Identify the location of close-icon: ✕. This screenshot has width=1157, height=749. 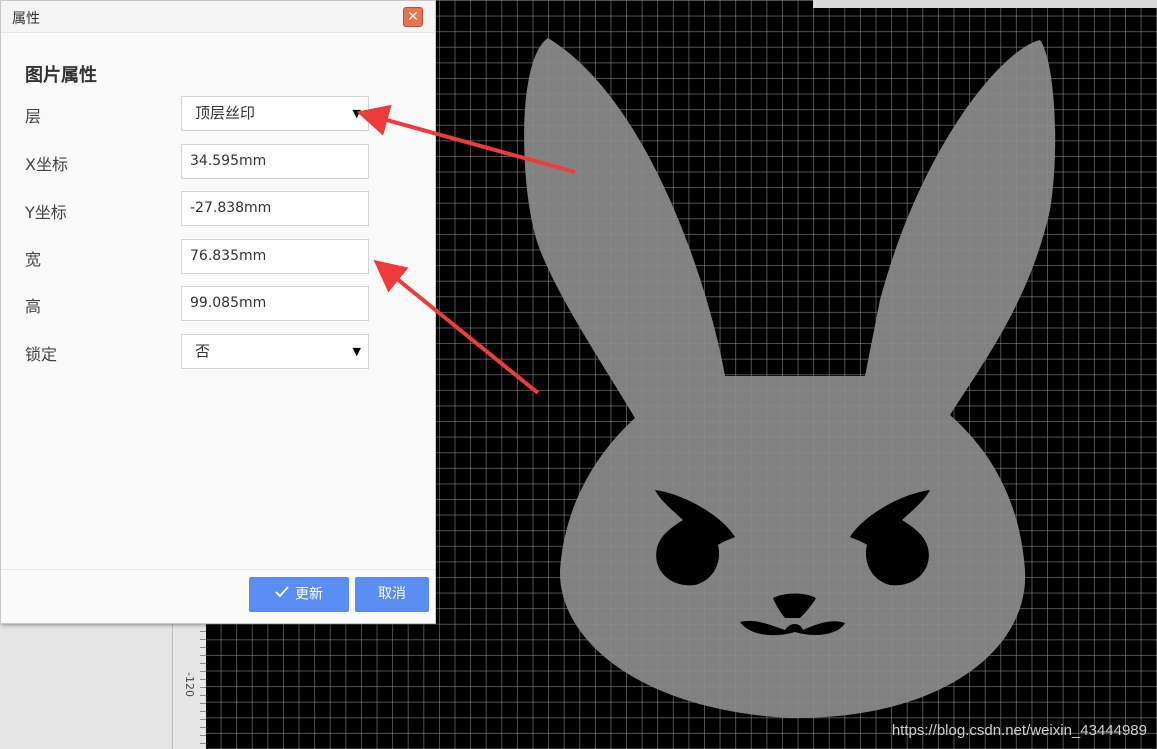
(413, 17).